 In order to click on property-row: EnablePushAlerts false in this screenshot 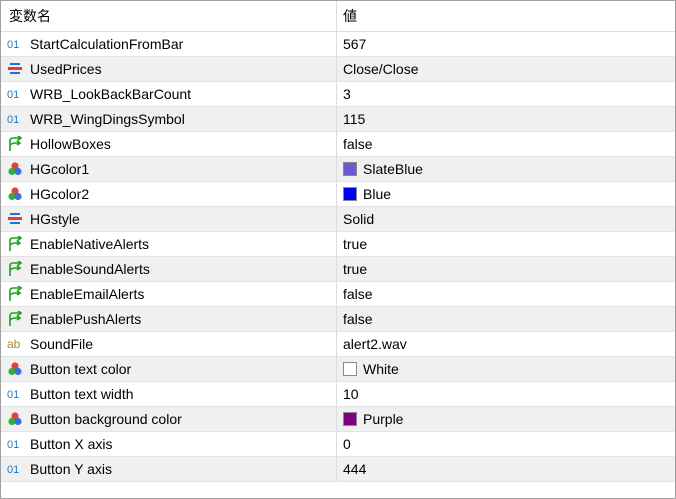, I will do `click(338, 319)`.